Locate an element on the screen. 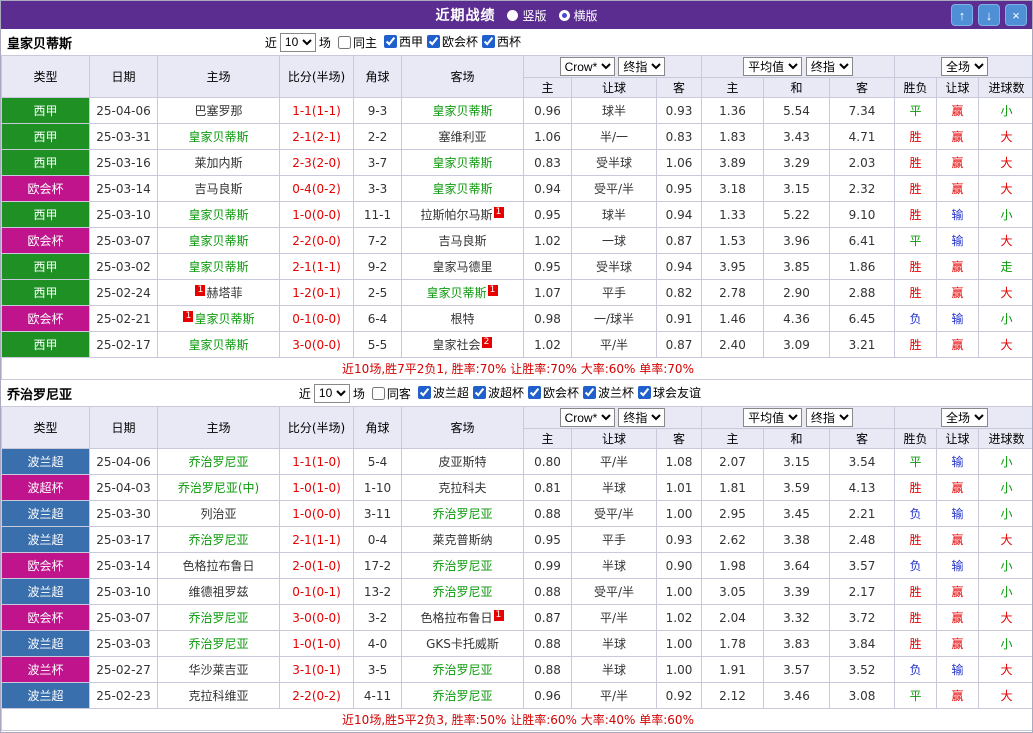 The height and width of the screenshot is (733, 1033). asia-handicap: 半球 is located at coordinates (614, 487).